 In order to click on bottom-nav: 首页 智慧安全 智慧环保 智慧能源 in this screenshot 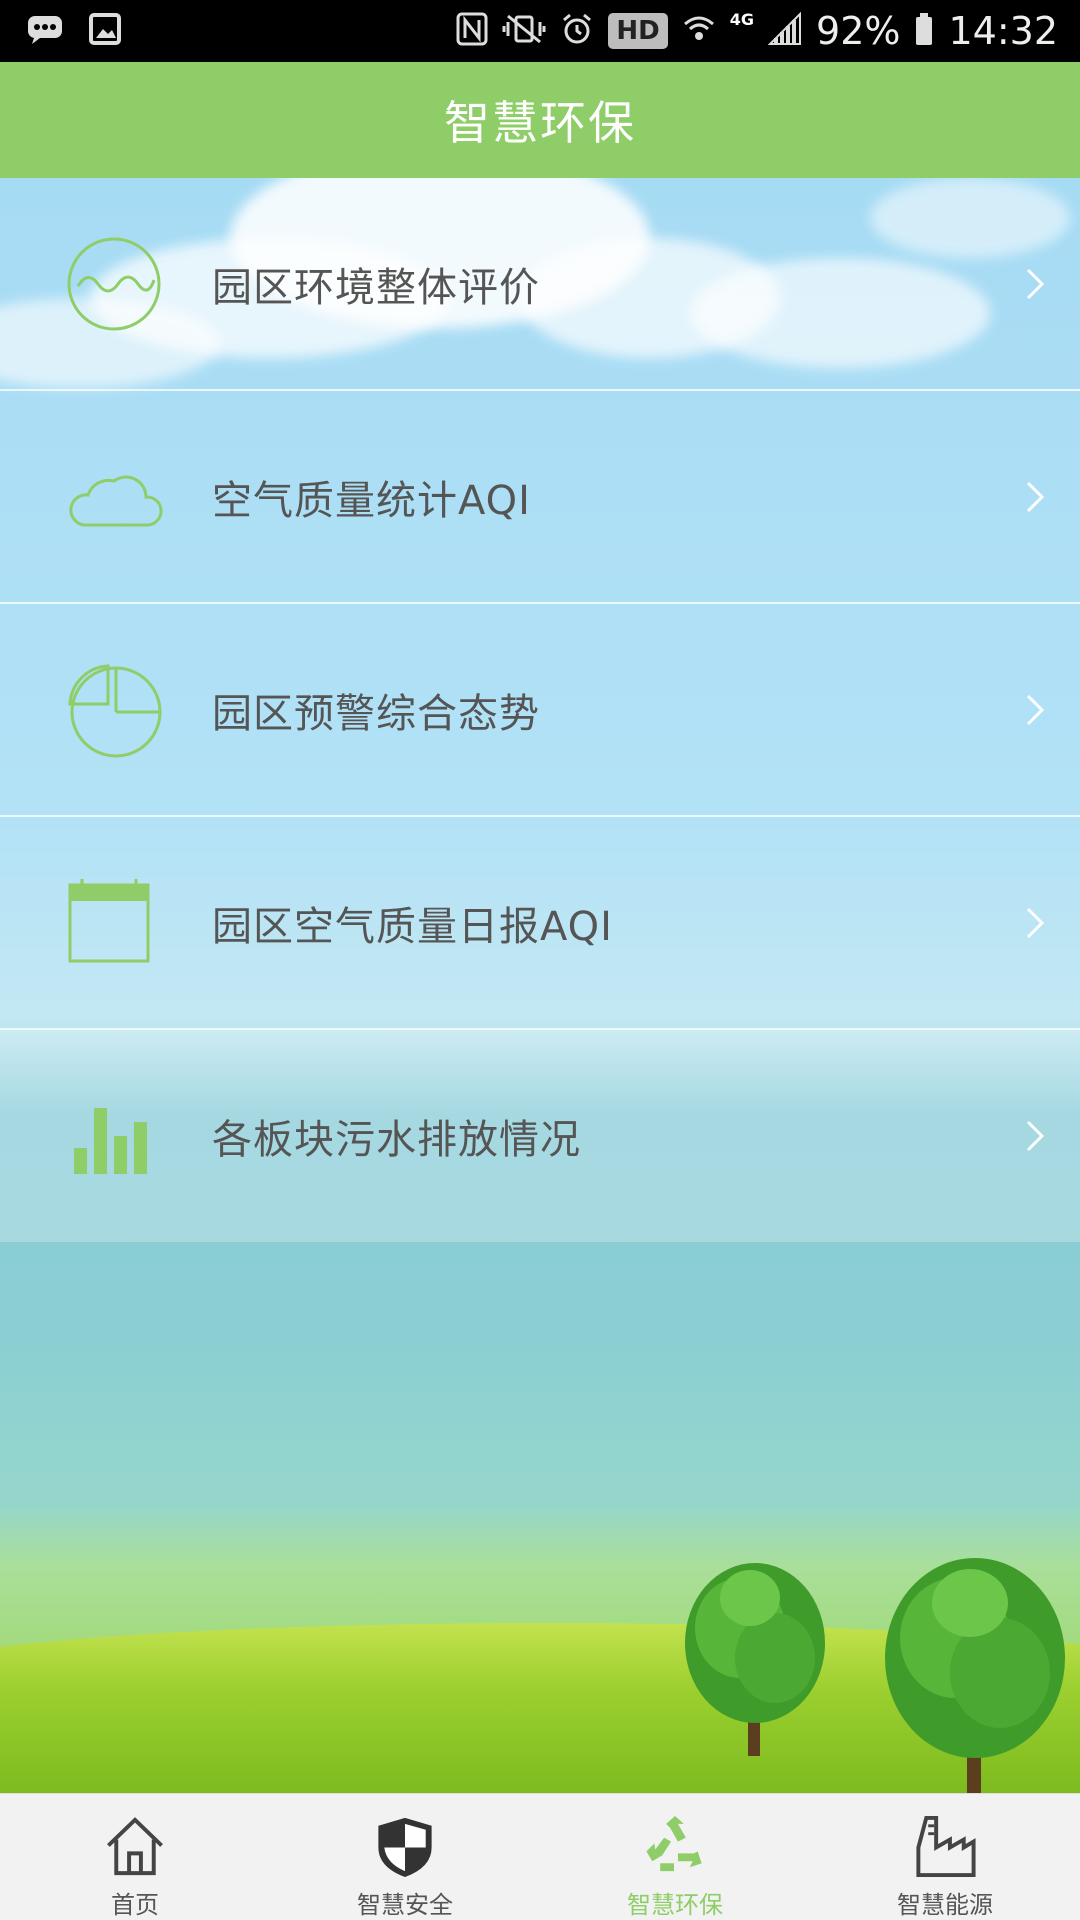, I will do `click(540, 1856)`.